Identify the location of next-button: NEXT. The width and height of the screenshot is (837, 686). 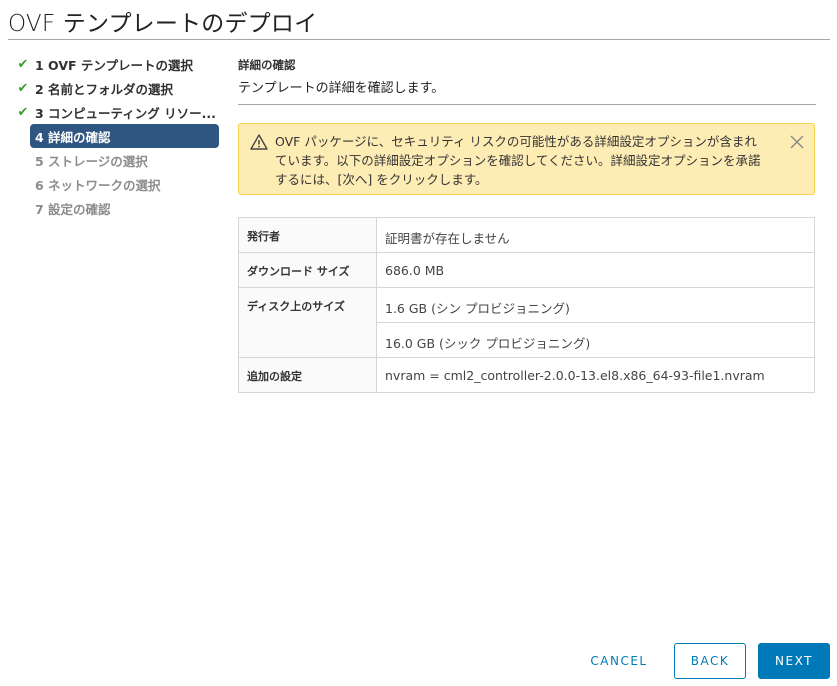
(794, 661).